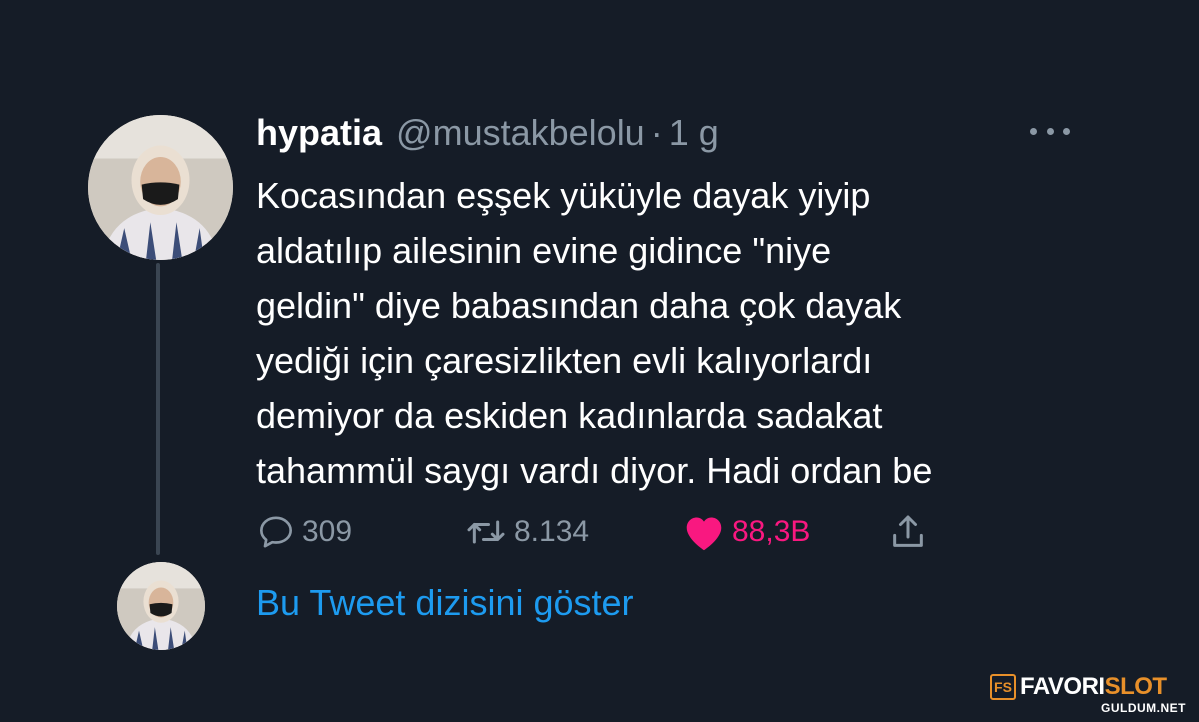  Describe the element at coordinates (1003, 687) in the screenshot. I see `watermark-logo: FS` at that location.